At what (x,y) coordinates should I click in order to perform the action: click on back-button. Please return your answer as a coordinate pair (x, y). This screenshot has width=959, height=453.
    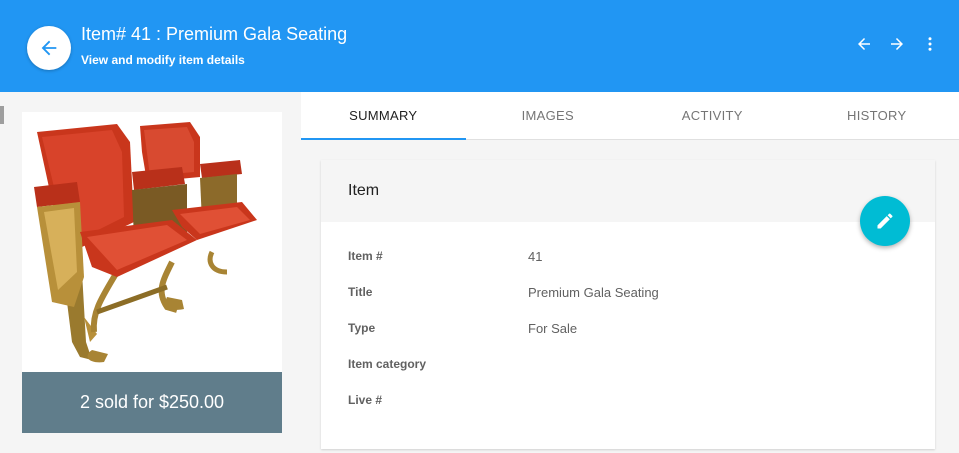
    Looking at the image, I should click on (49, 48).